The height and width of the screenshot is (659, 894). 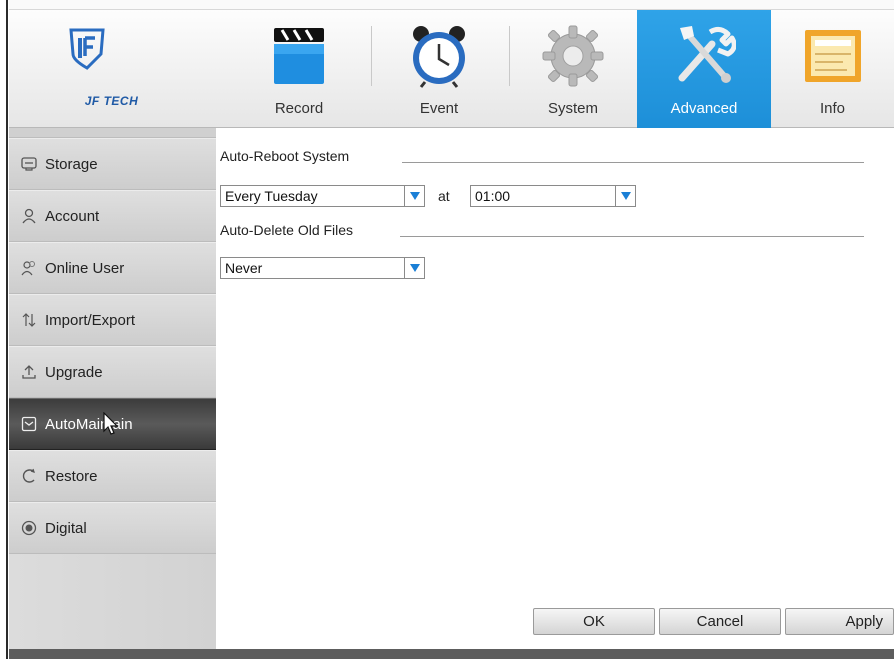 I want to click on auto-reboot-title: Auto-Reboot System, so click(x=285, y=156).